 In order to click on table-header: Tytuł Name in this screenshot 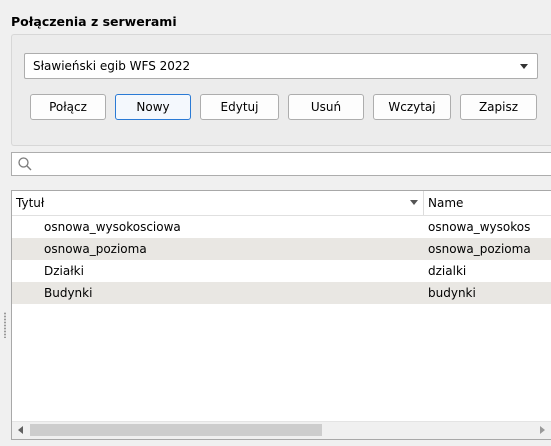, I will do `click(281, 203)`.